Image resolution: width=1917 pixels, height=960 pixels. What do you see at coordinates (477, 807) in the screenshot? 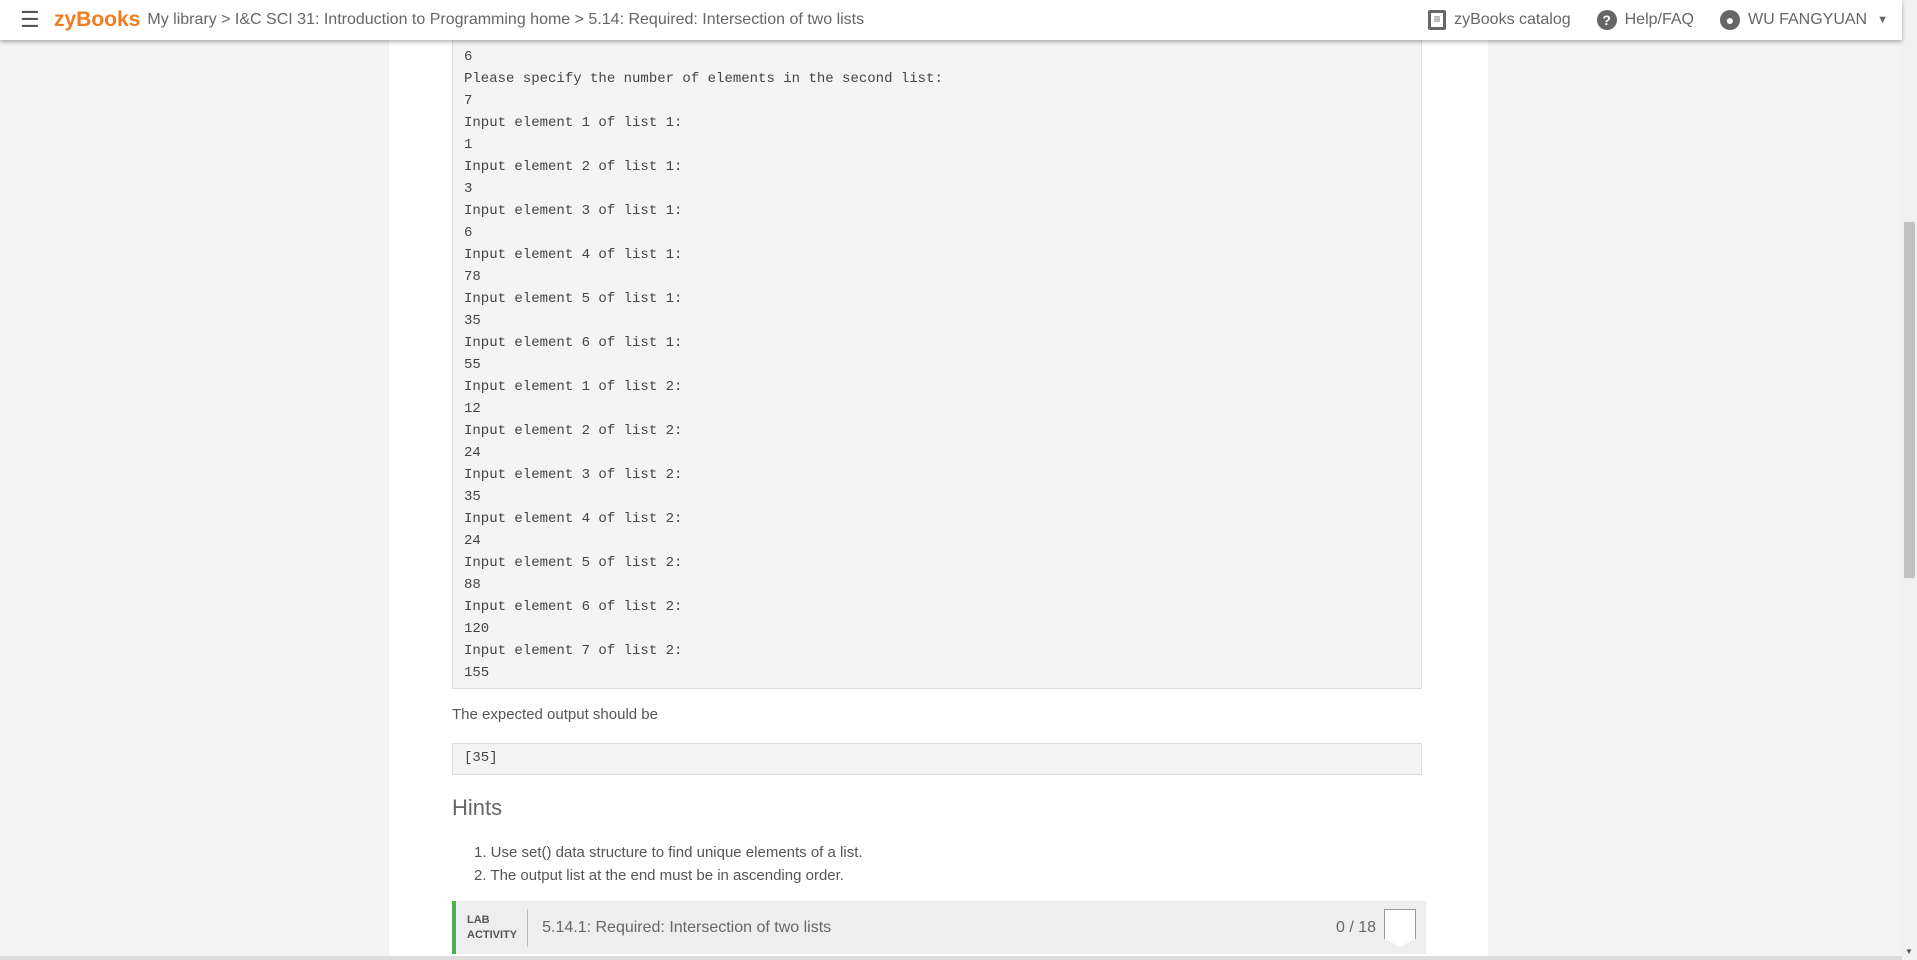
I see `hints-heading: Hints` at bounding box center [477, 807].